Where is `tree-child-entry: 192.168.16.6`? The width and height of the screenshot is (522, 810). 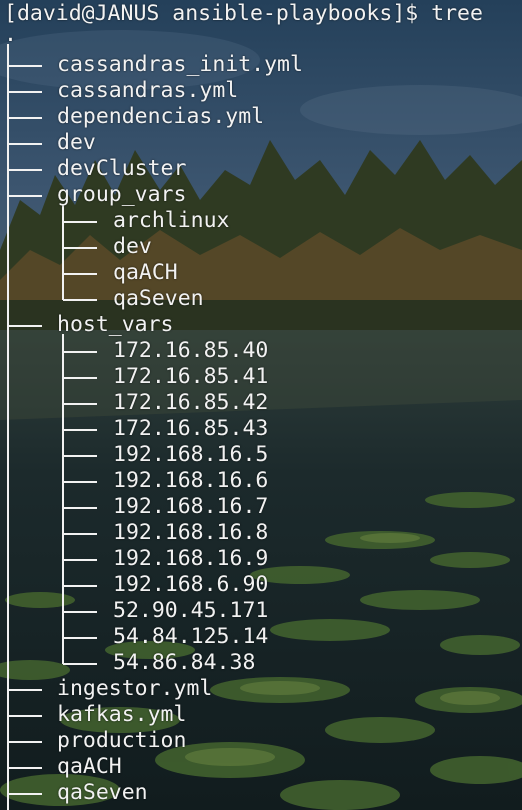
tree-child-entry: 192.168.16.6 is located at coordinates (191, 480).